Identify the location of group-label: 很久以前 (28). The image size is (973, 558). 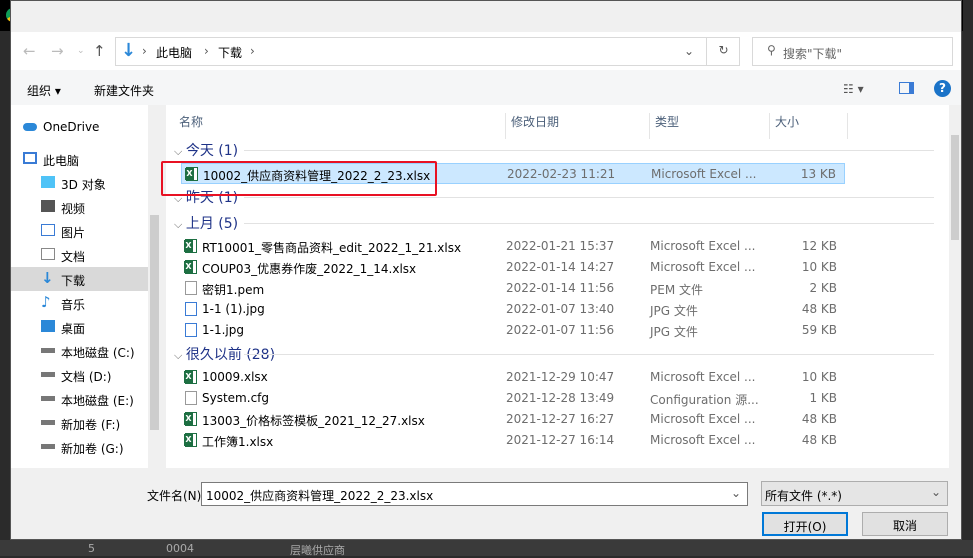
(230, 355).